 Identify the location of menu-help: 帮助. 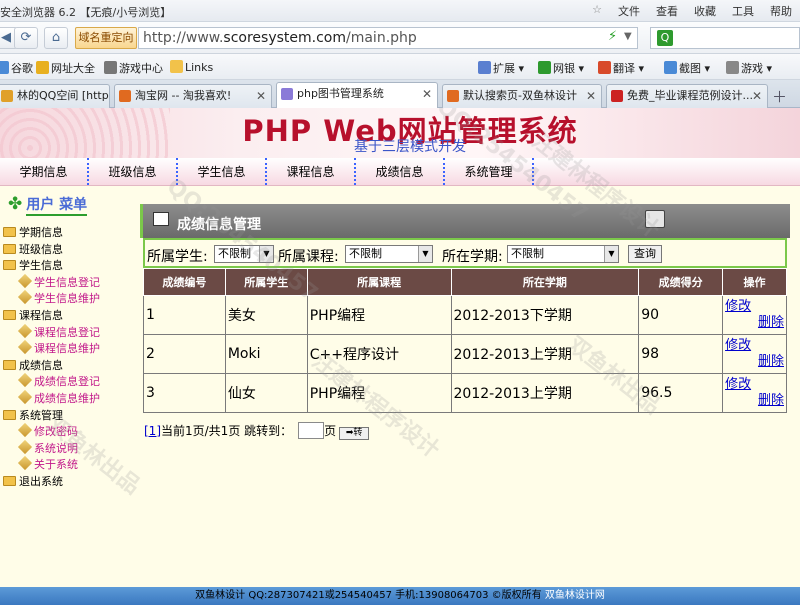
(781, 11).